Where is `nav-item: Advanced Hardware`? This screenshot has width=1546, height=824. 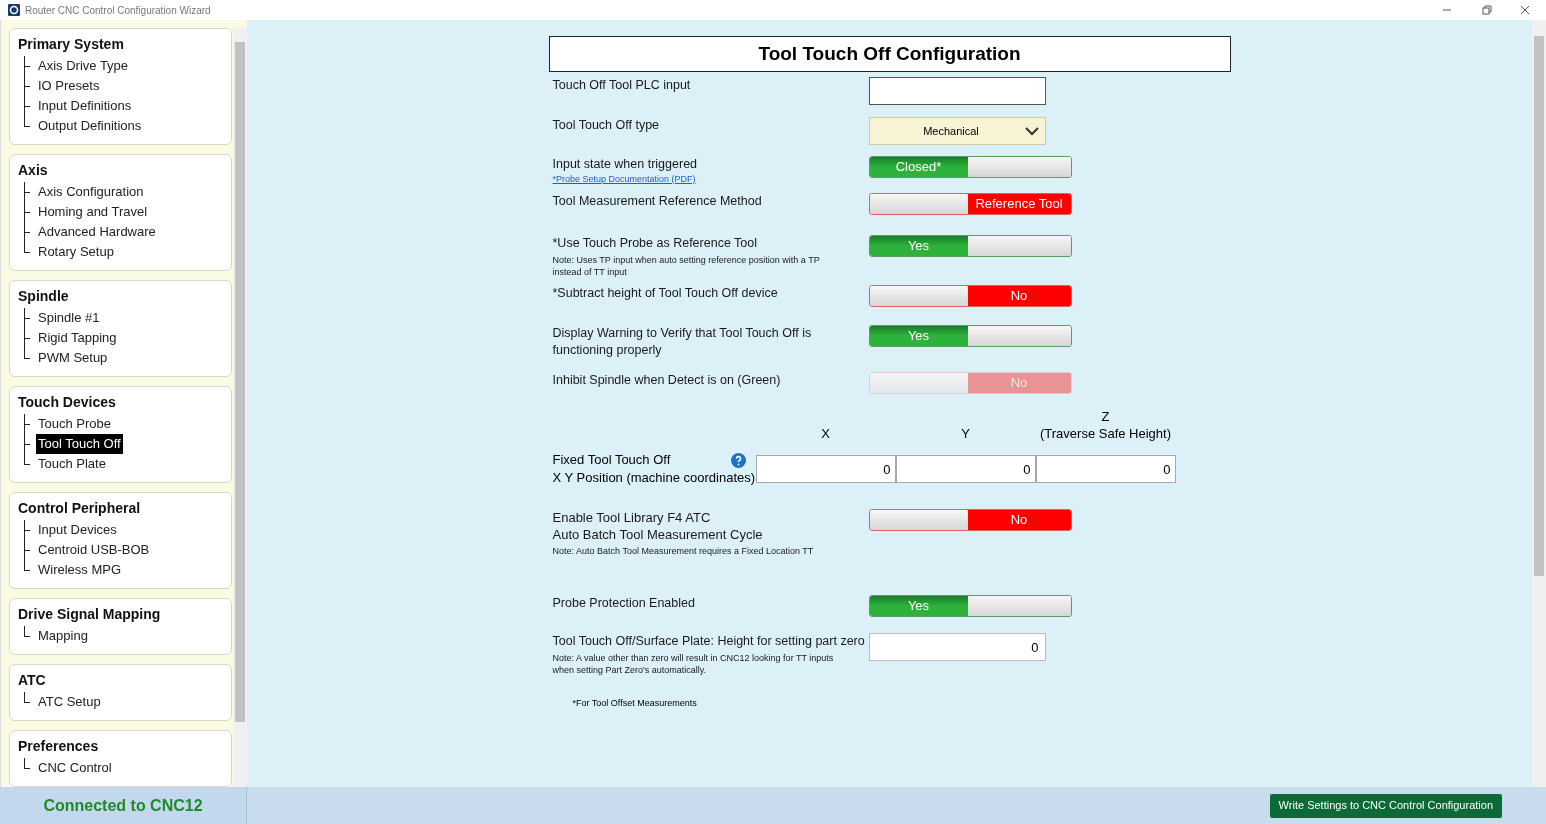 nav-item: Advanced Hardware is located at coordinates (97, 232).